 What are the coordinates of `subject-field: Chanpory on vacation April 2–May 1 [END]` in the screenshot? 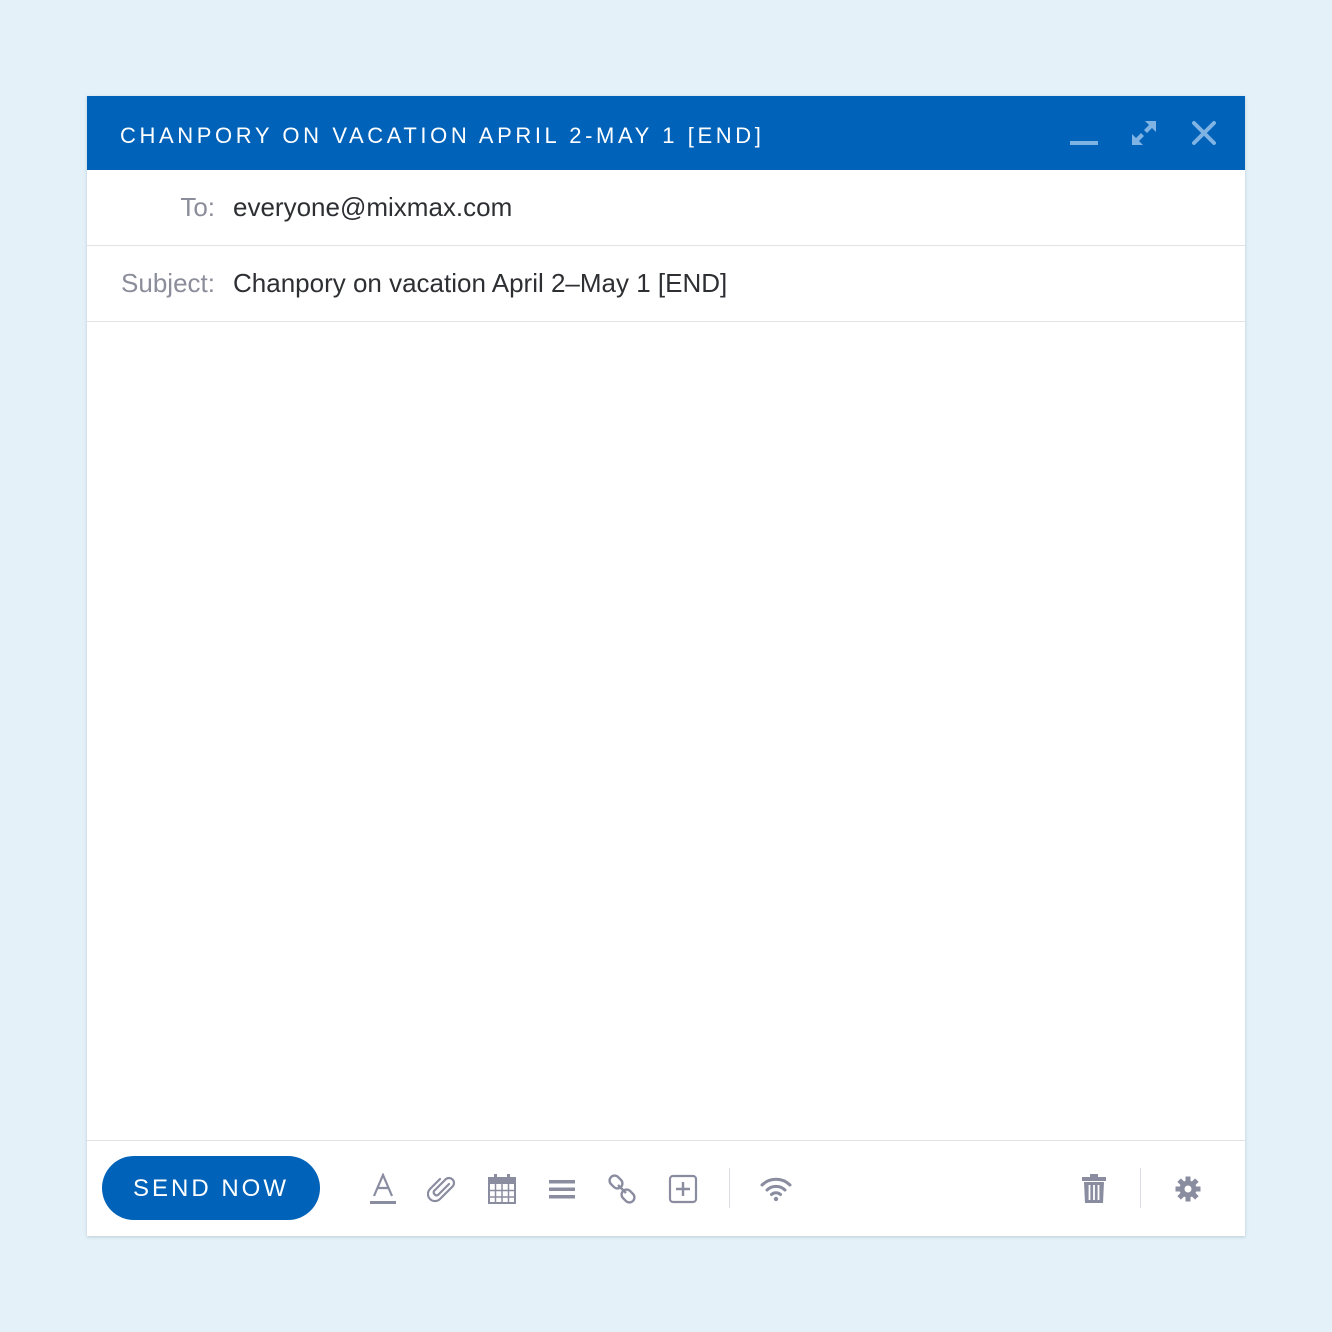 It's located at (723, 283).